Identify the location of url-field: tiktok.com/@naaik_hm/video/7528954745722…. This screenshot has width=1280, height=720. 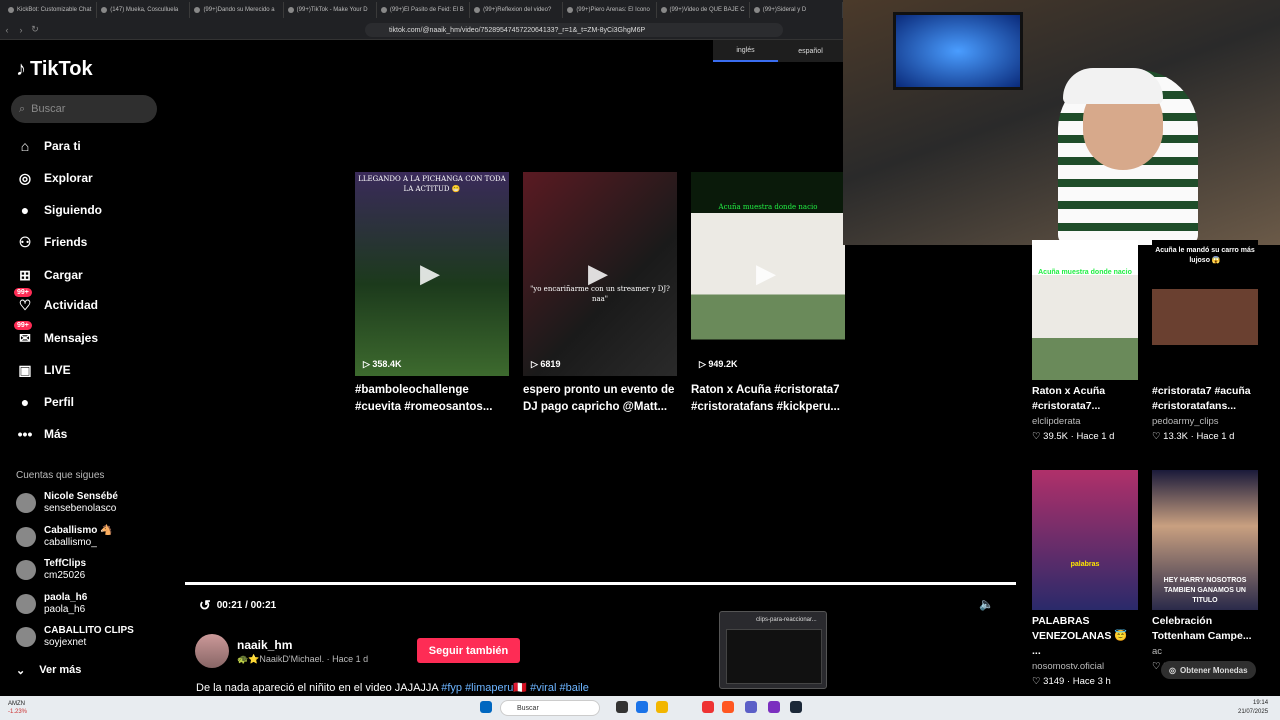
(574, 30).